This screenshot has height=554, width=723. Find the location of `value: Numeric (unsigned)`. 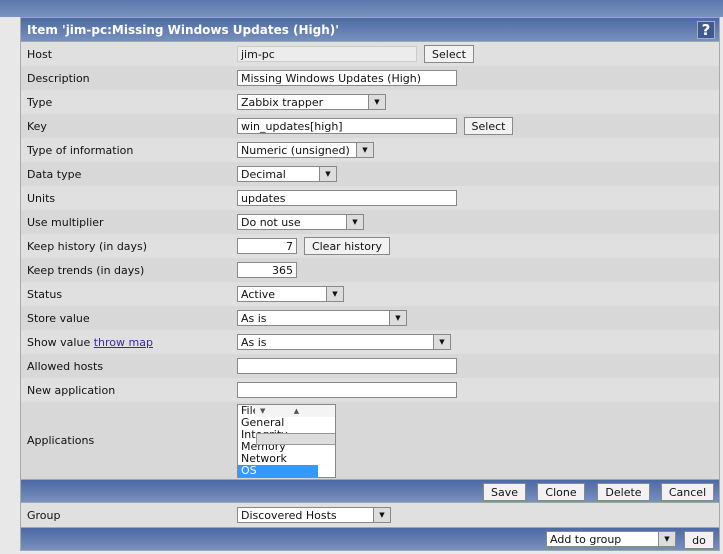

value: Numeric (unsigned) is located at coordinates (295, 150).